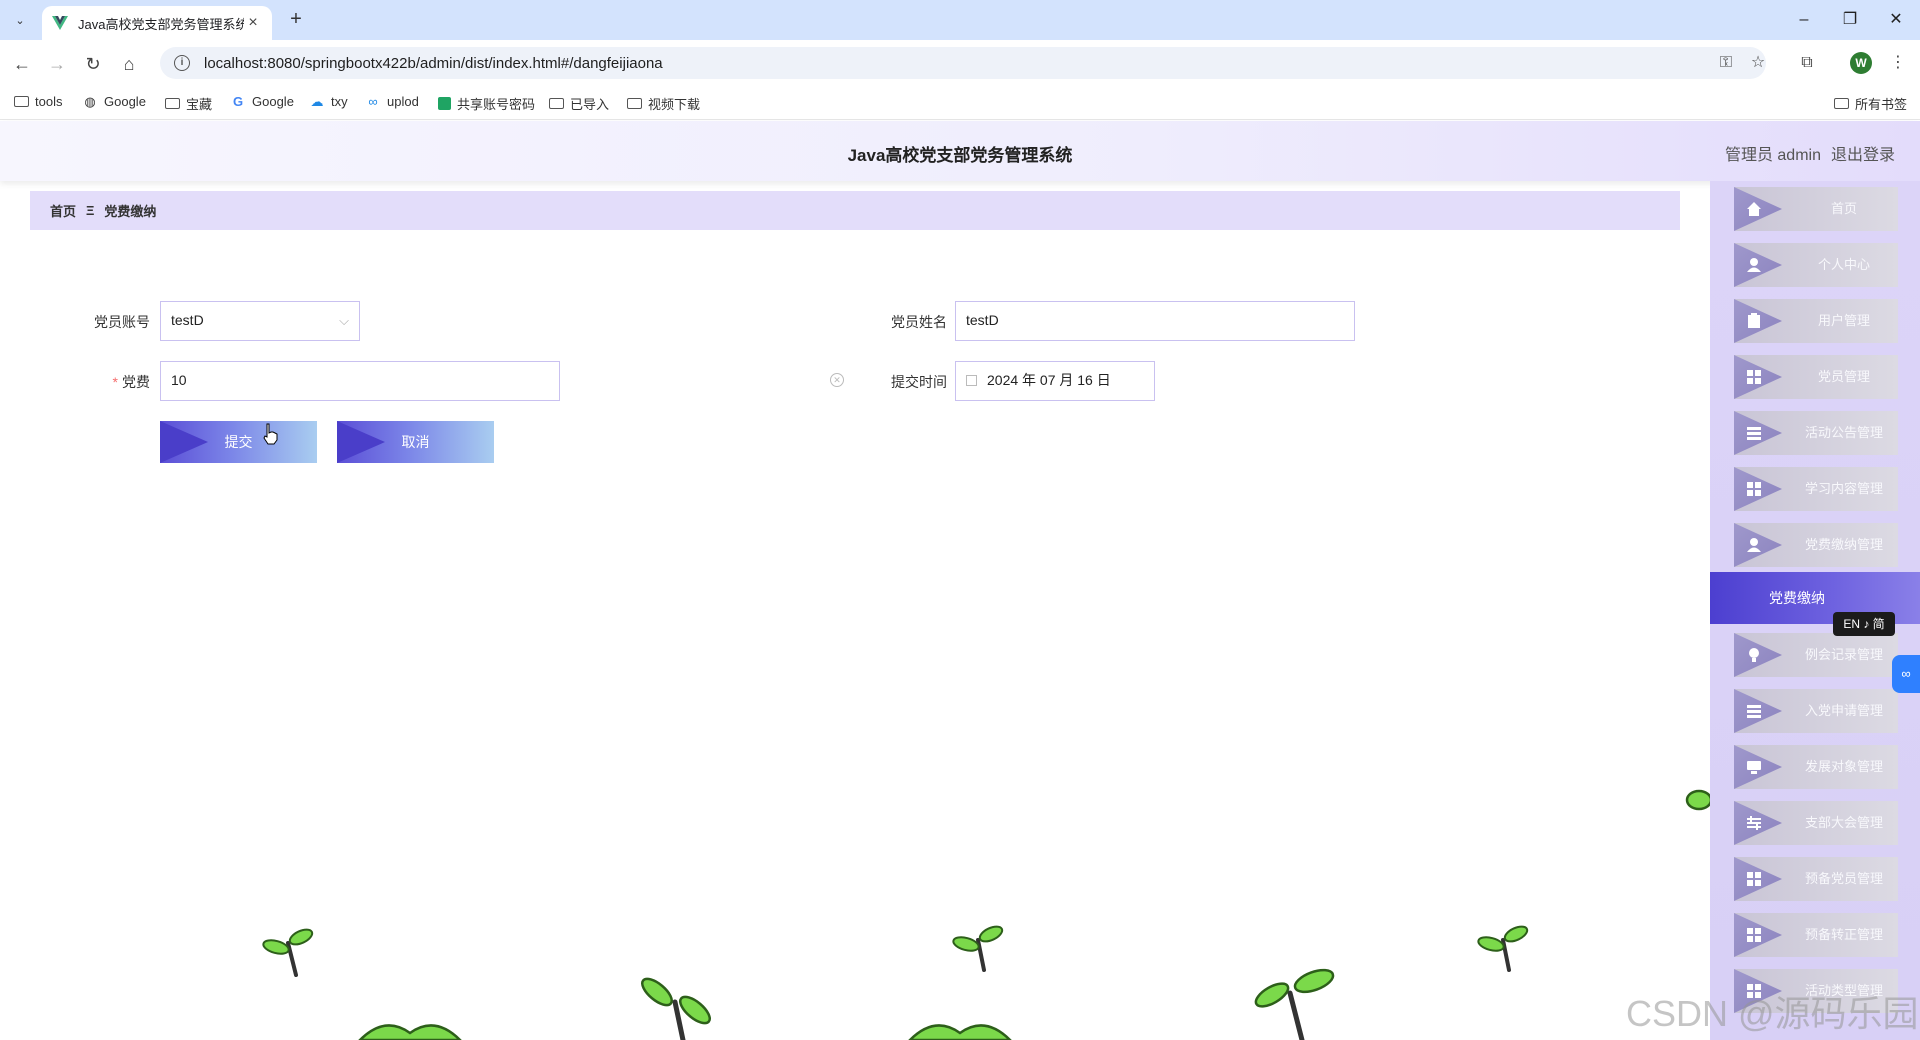  Describe the element at coordinates (1754, 320) in the screenshot. I see `clipboard-icon` at that location.